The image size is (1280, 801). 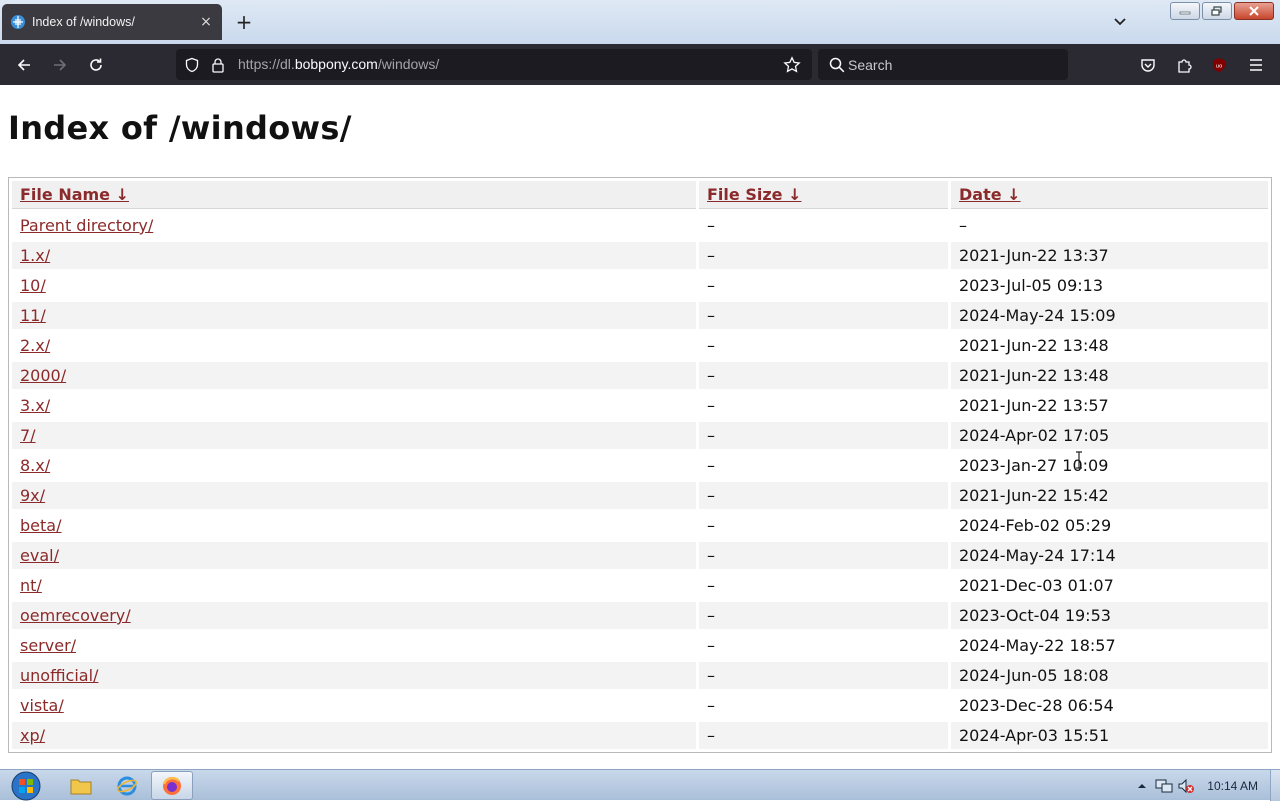 I want to click on windows-logo-icon, so click(x=26, y=785).